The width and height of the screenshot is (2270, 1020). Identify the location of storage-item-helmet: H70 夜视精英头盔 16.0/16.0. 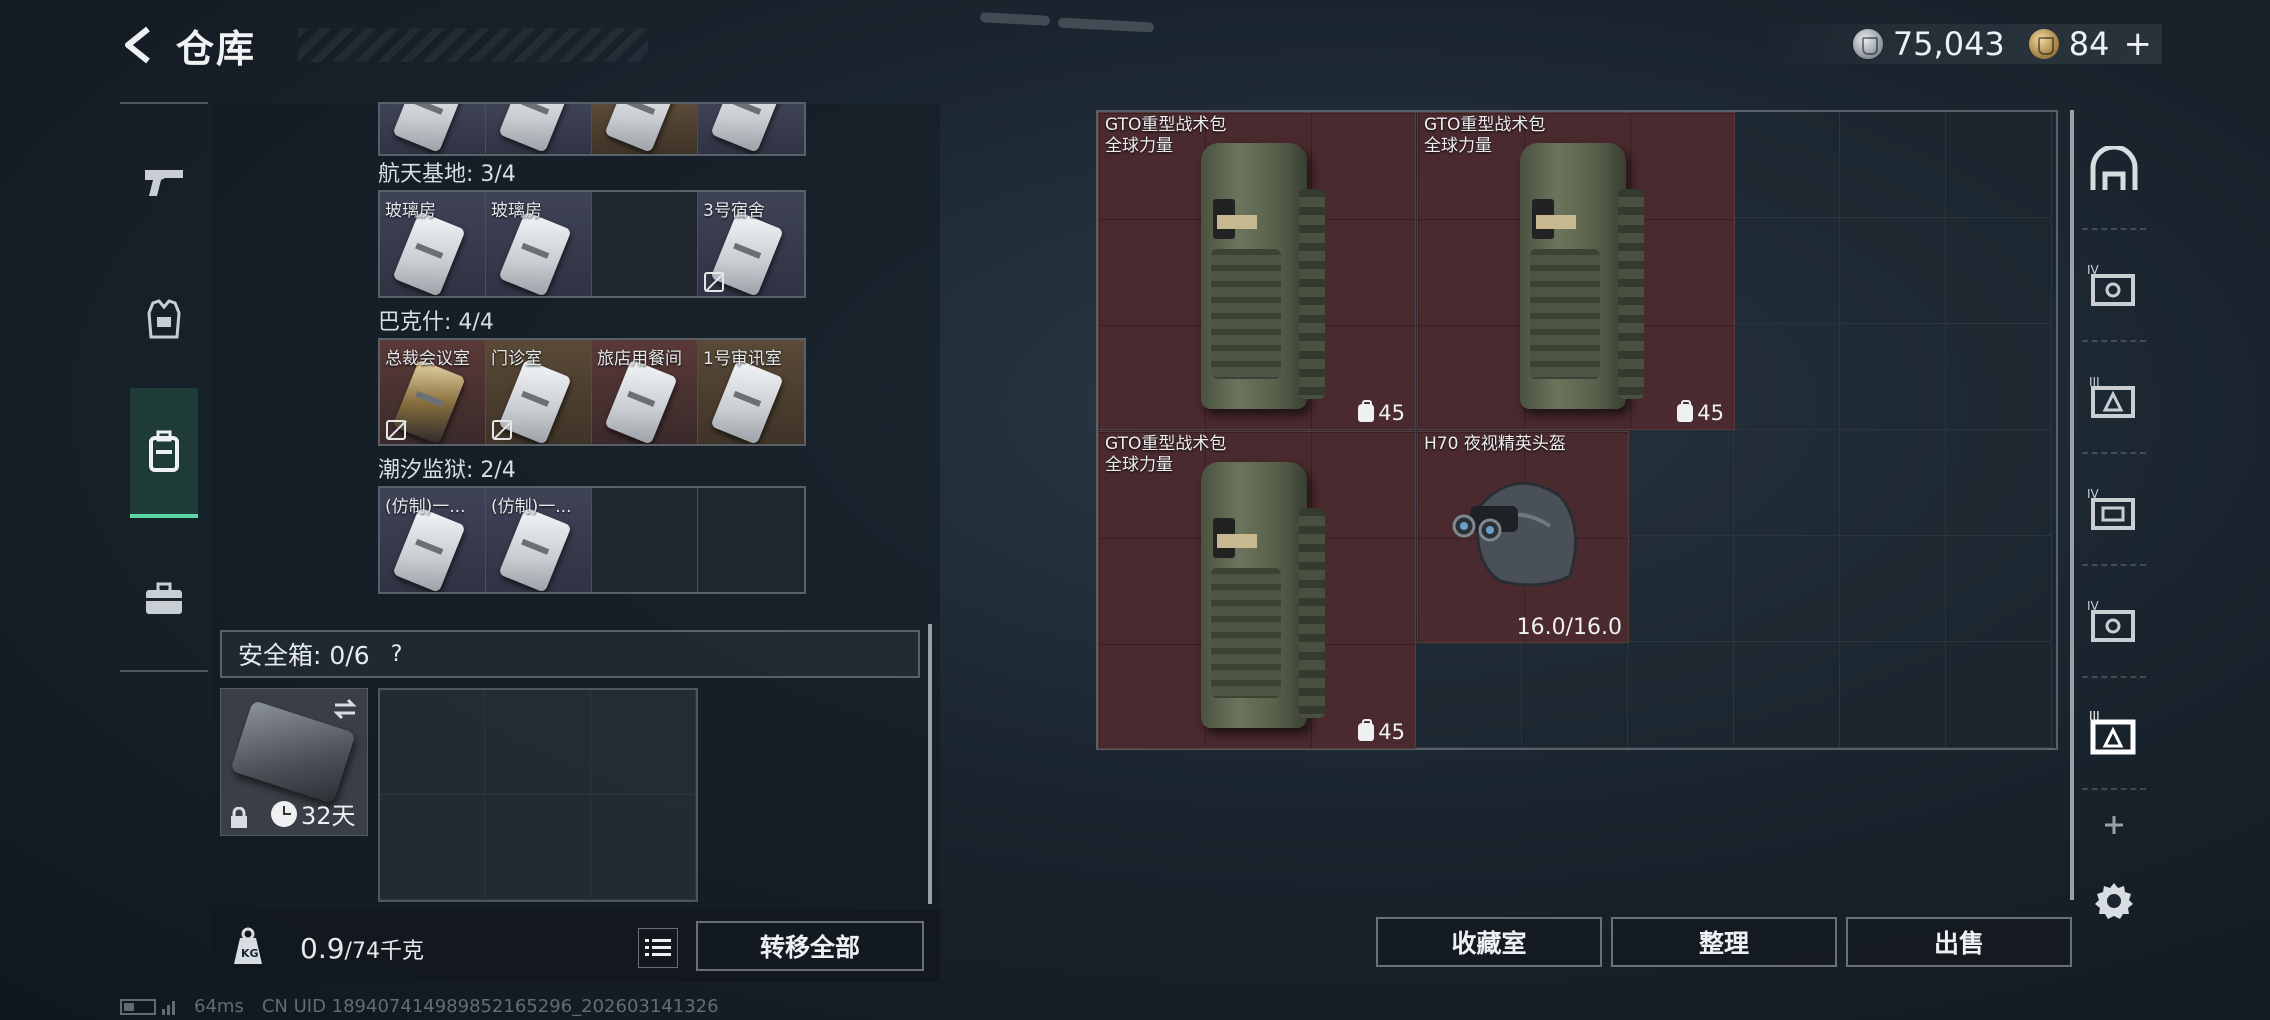
(1523, 537).